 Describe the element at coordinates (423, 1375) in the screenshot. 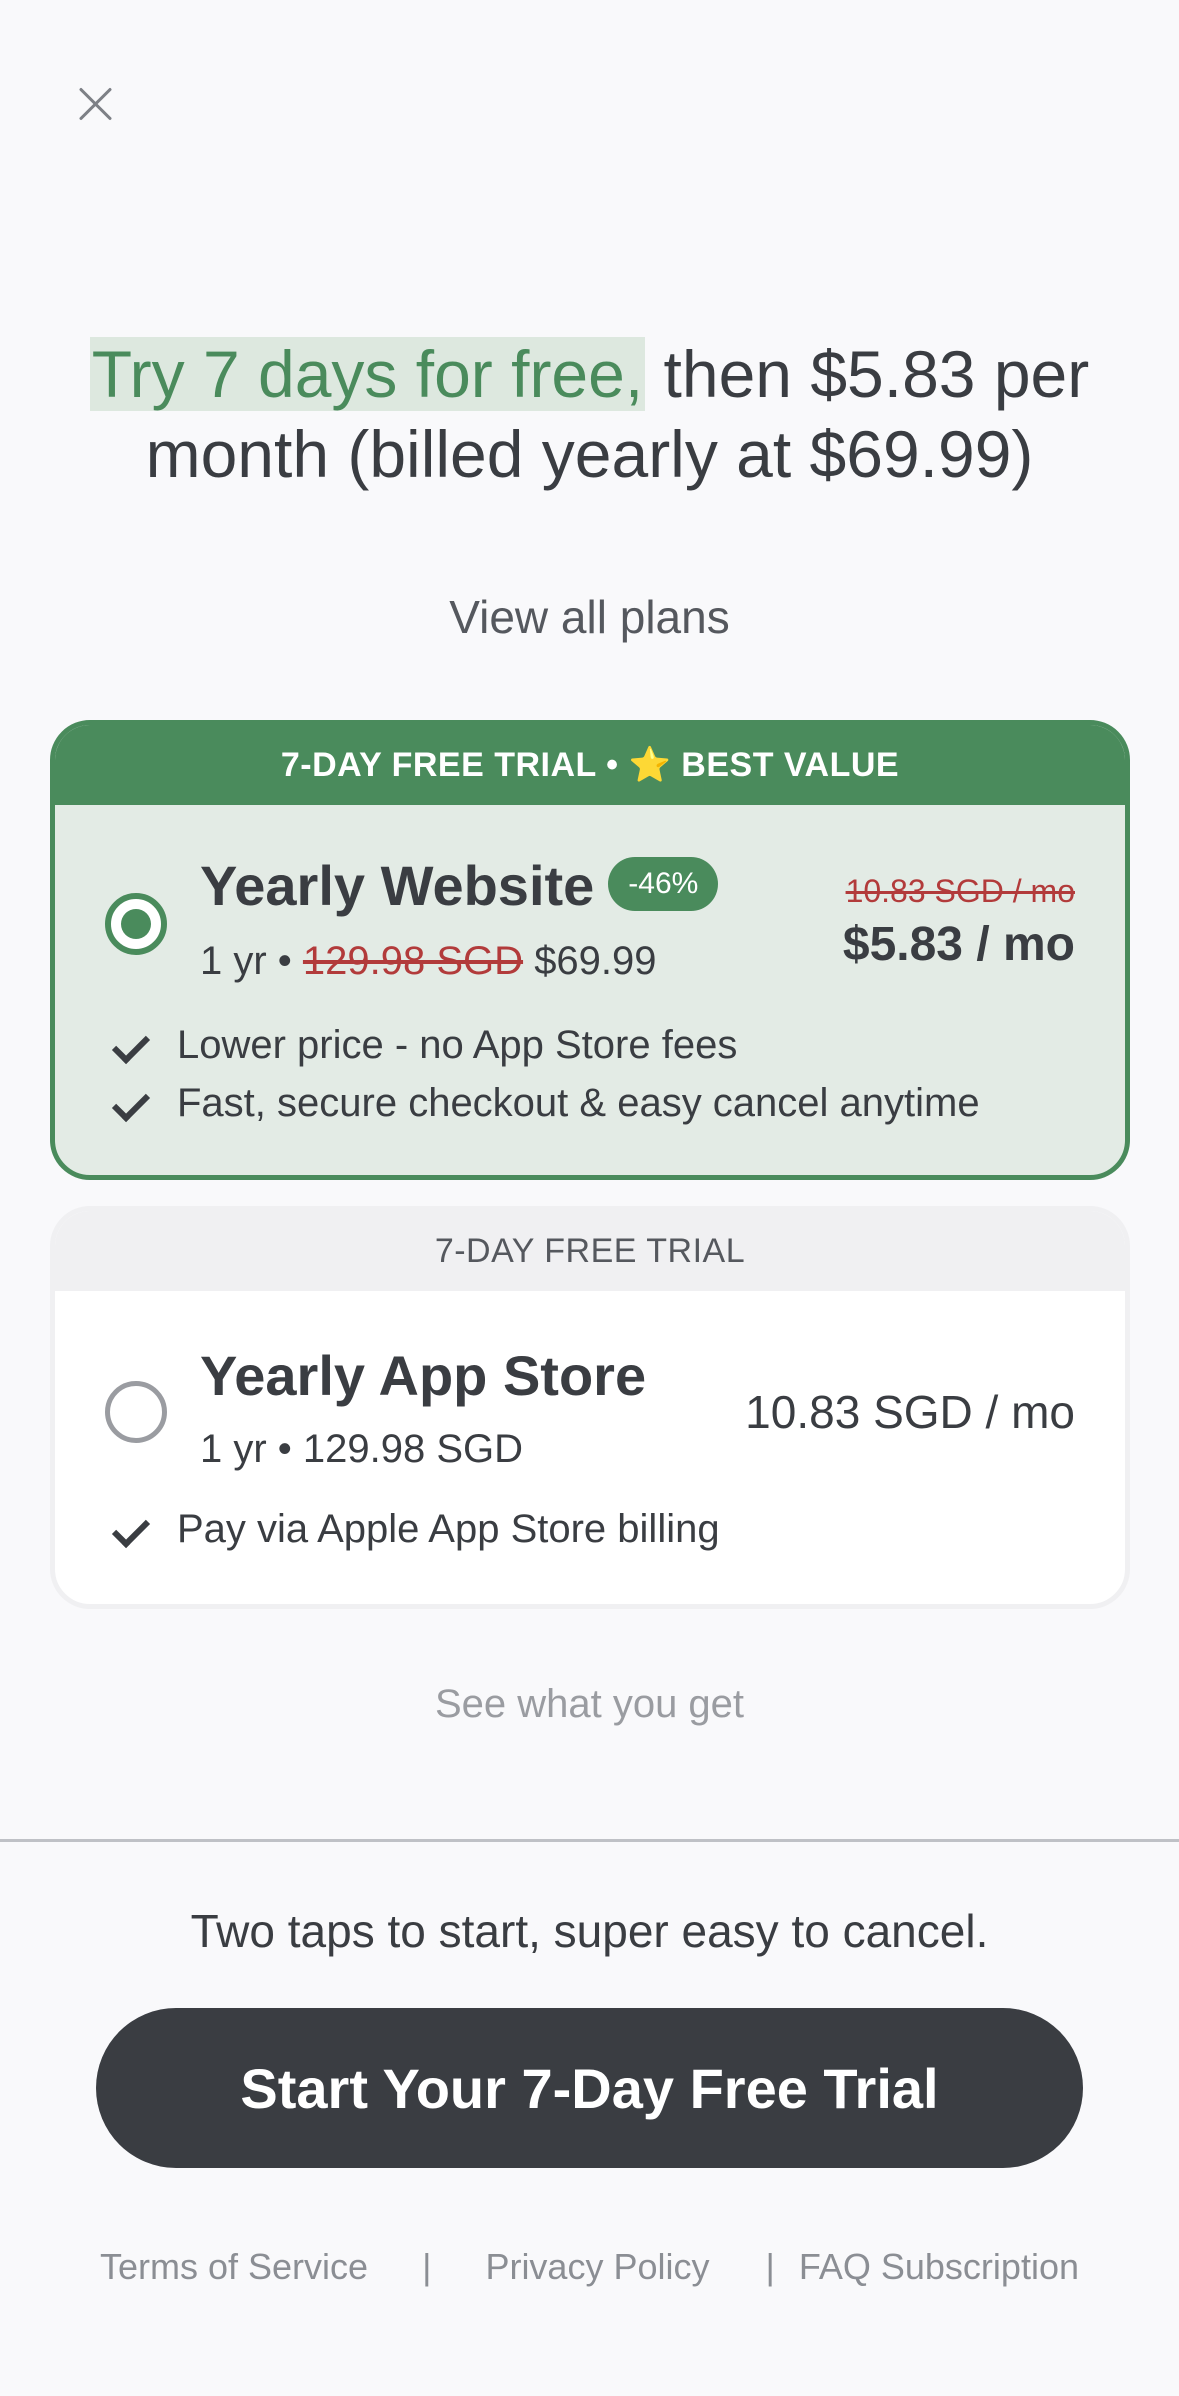

I see `plan-name: Yearly App Store` at that location.